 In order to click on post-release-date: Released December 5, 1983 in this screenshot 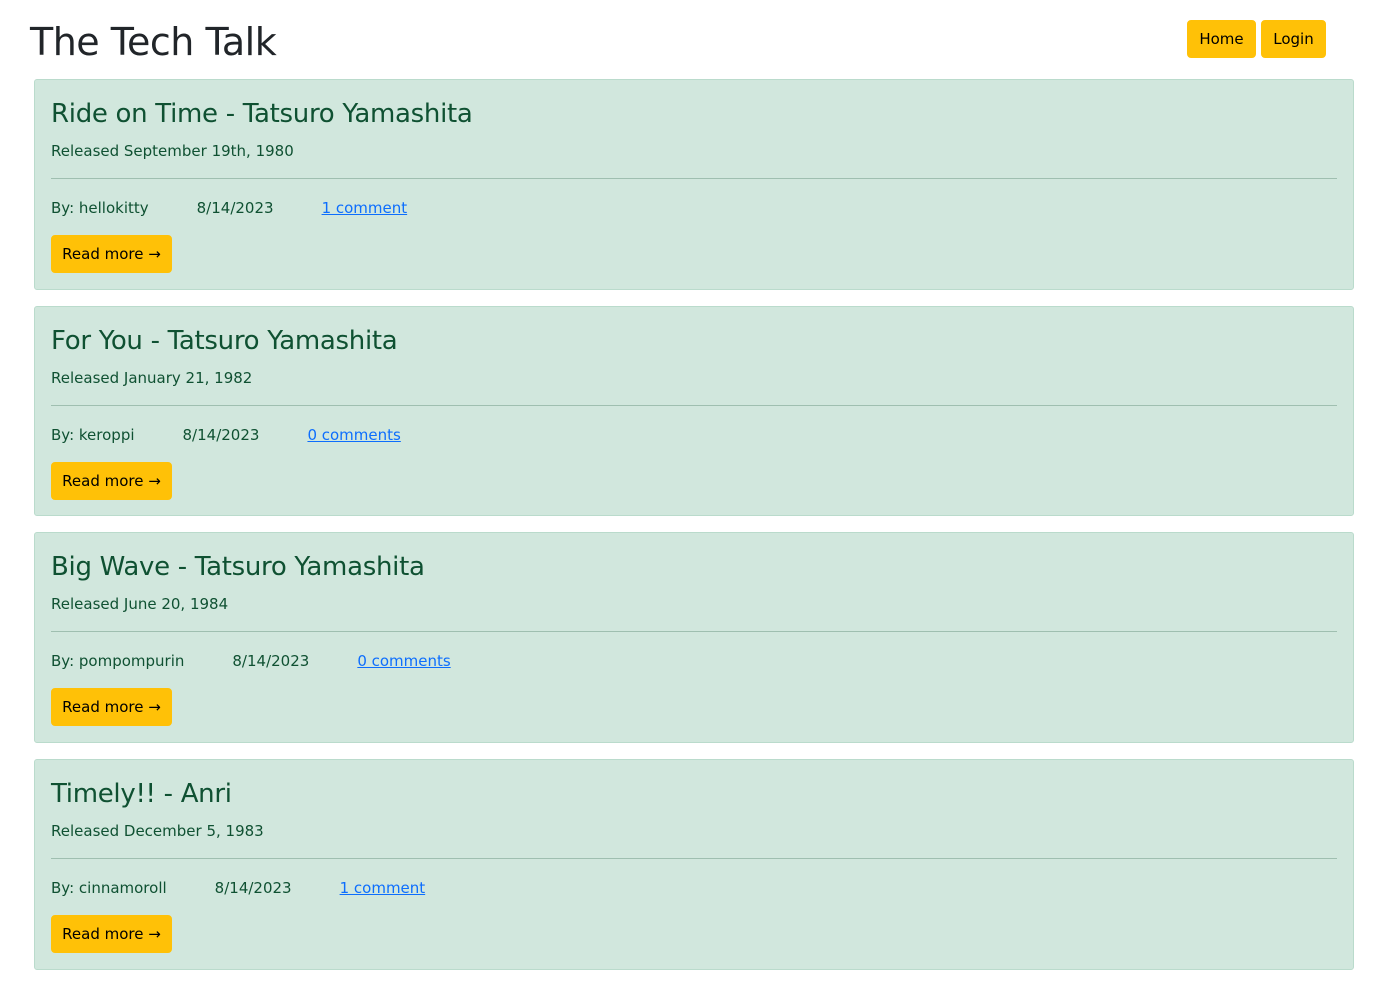, I will do `click(157, 831)`.